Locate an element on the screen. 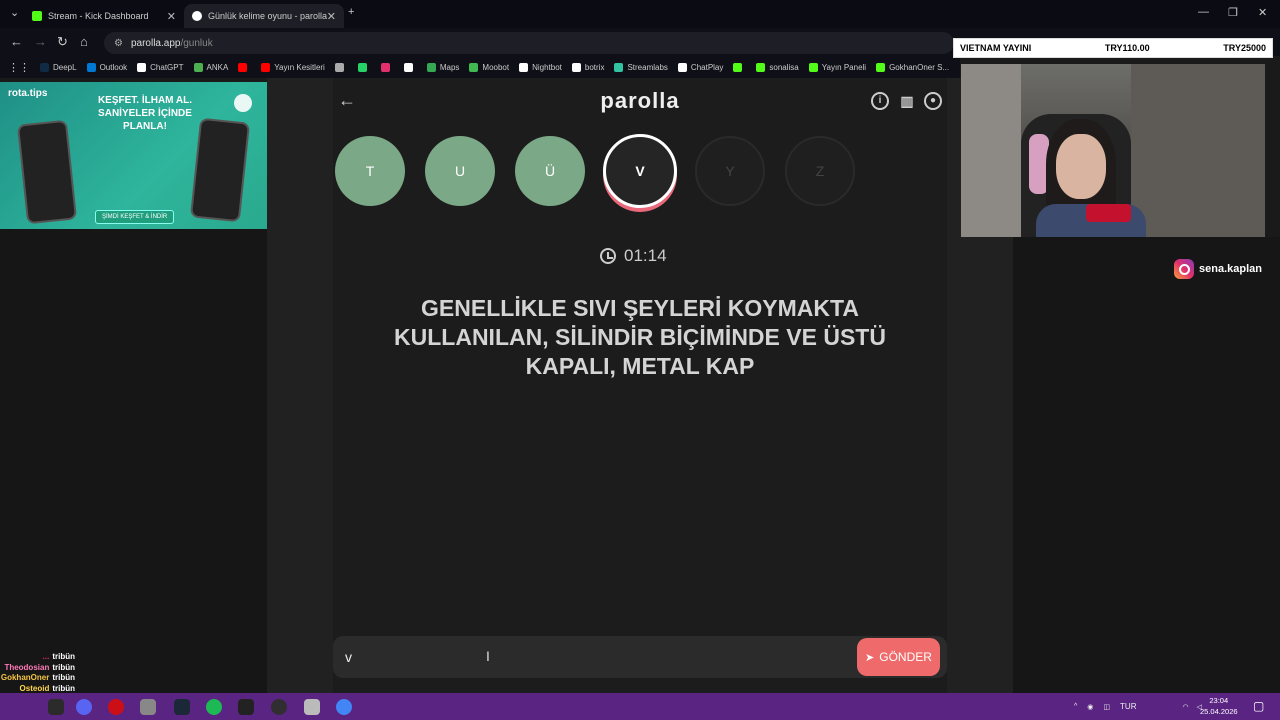 This screenshot has width=1280, height=720. bookmark-item: ChatPlay is located at coordinates (700, 67).